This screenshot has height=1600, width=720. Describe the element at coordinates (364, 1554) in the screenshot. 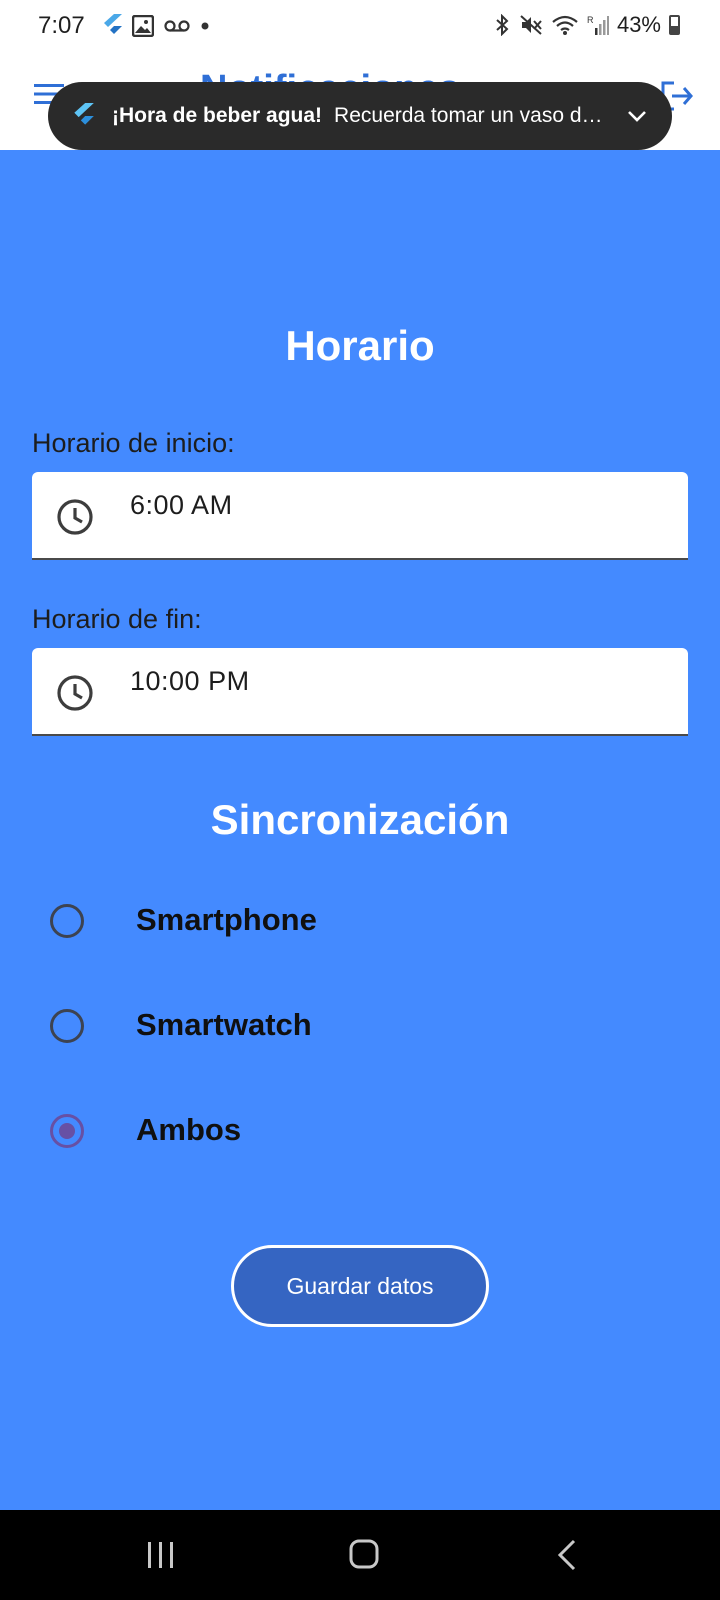

I see `home-icon` at that location.